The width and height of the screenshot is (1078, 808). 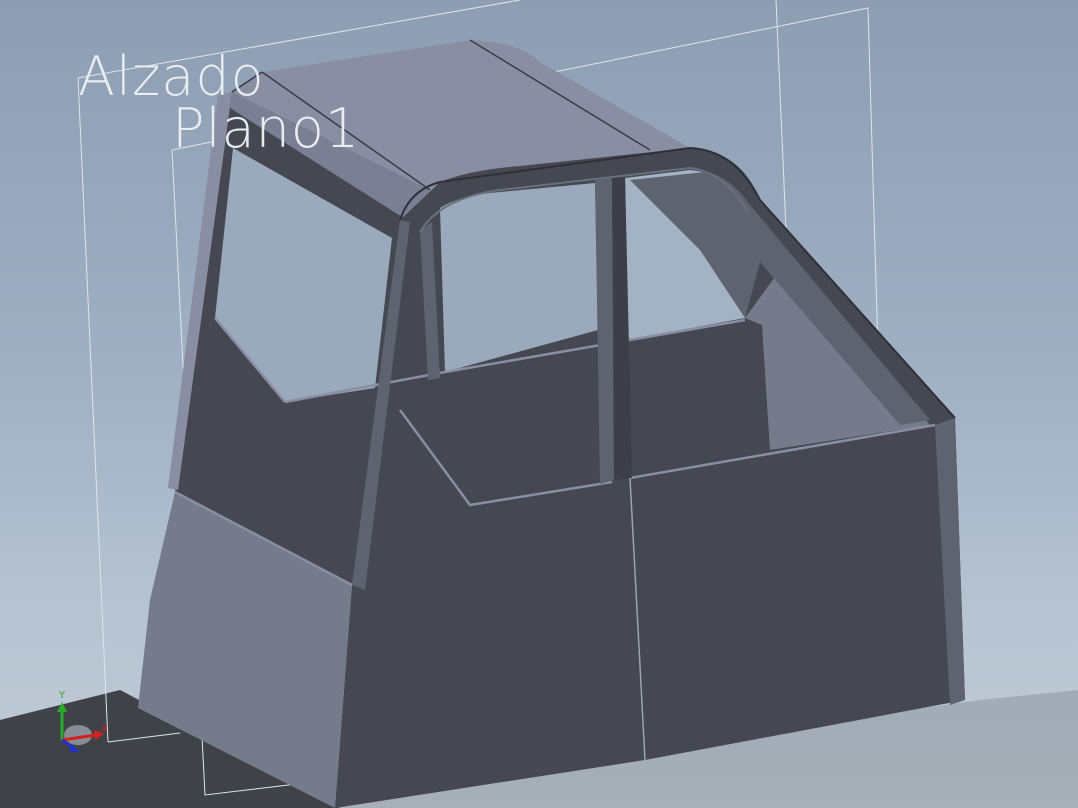 What do you see at coordinates (62, 707) in the screenshot?
I see `triad-y-arrow` at bounding box center [62, 707].